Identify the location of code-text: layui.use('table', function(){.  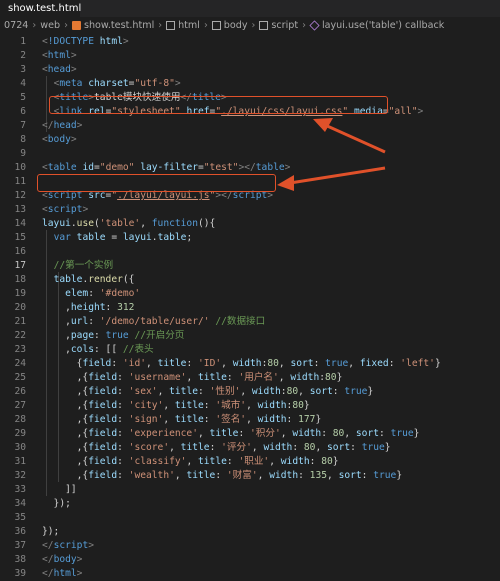
(128, 224).